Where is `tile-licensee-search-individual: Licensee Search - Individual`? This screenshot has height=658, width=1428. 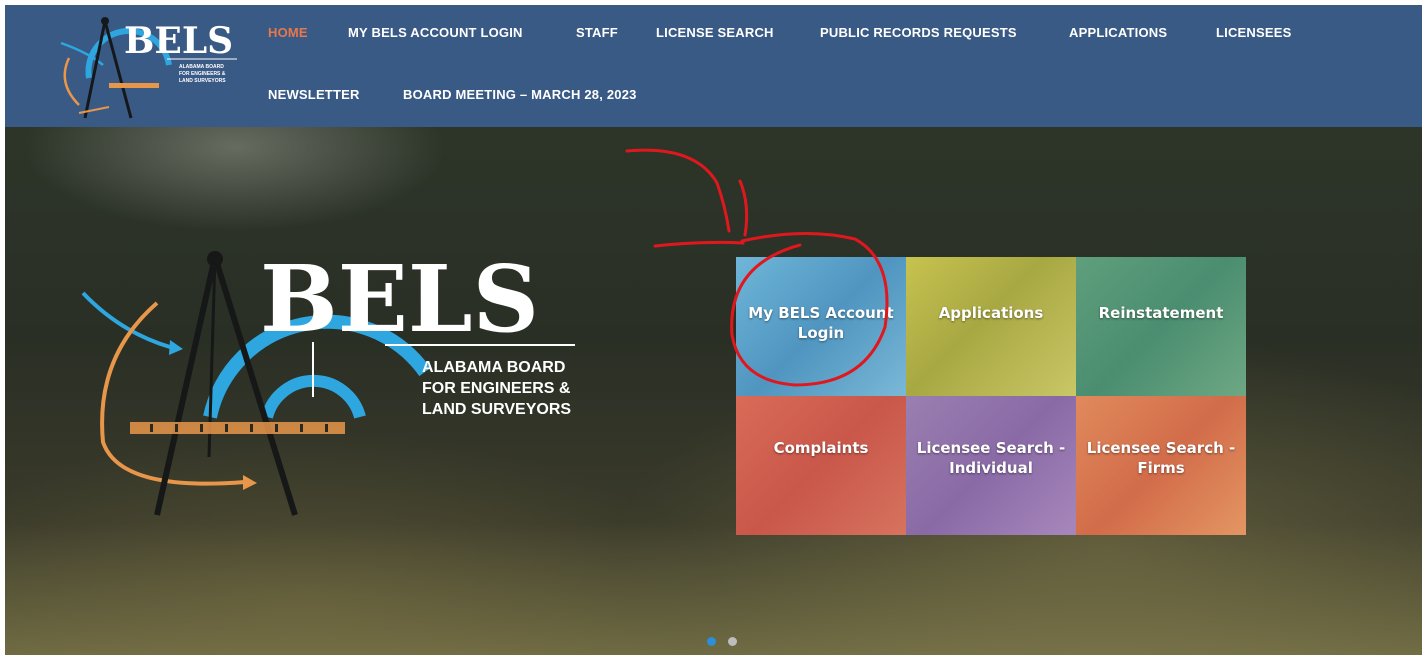 tile-licensee-search-individual: Licensee Search - Individual is located at coordinates (991, 465).